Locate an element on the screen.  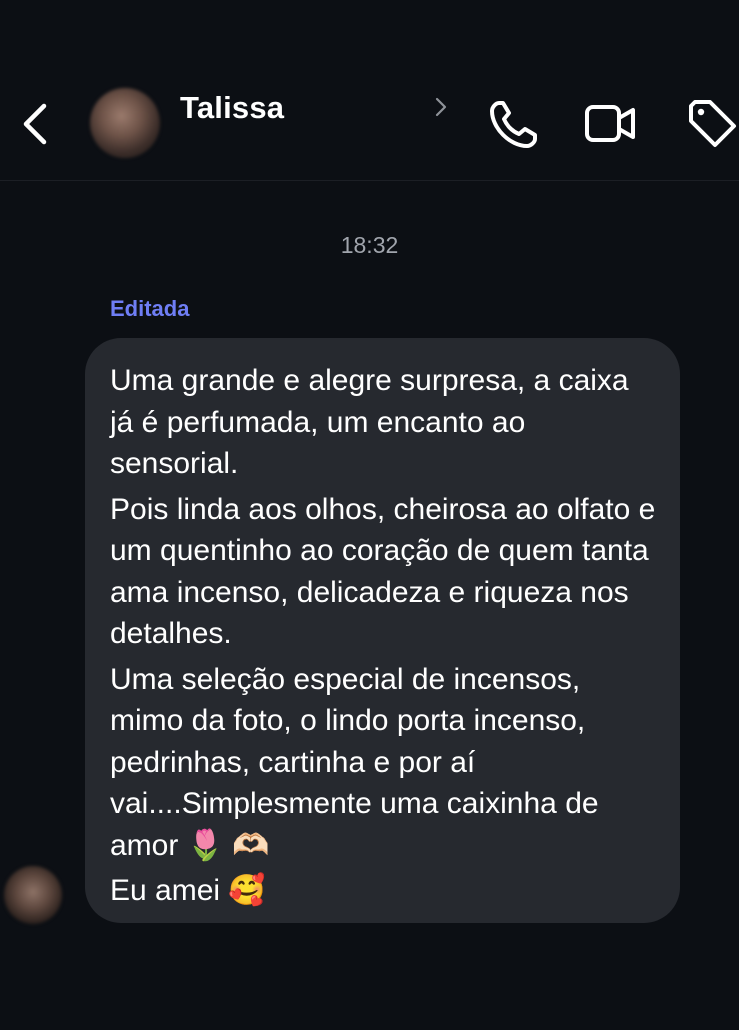
contact-name: Talissa is located at coordinates (232, 108).